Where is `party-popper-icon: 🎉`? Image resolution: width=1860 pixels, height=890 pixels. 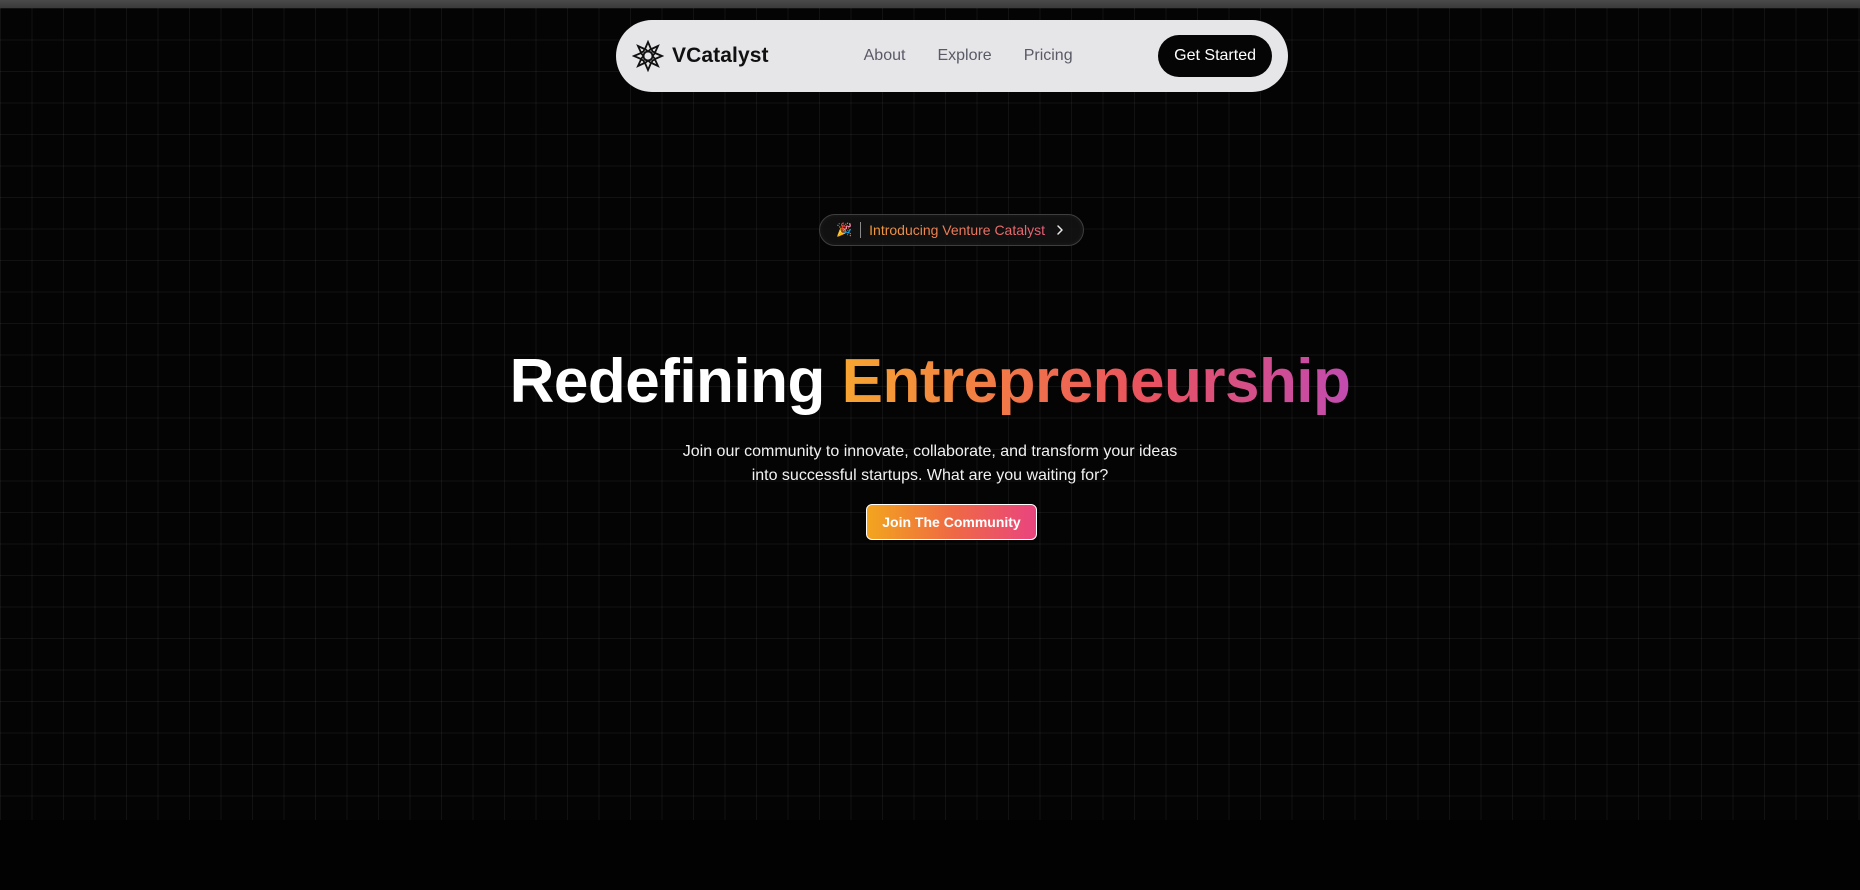 party-popper-icon: 🎉 is located at coordinates (844, 229).